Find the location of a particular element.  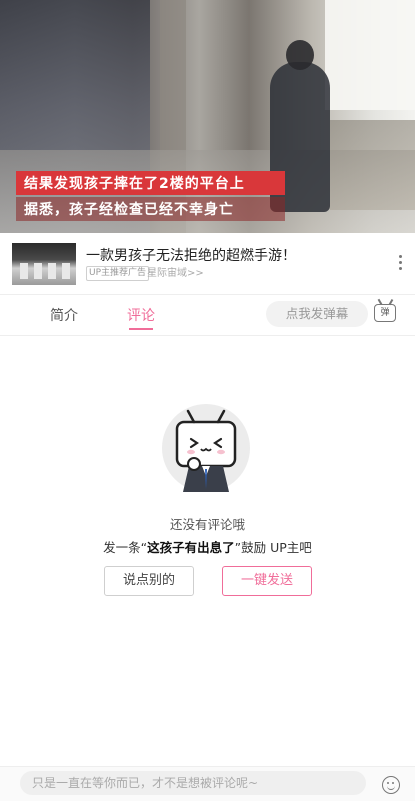

danmaku-toggle-icon: 弹 is located at coordinates (385, 313).